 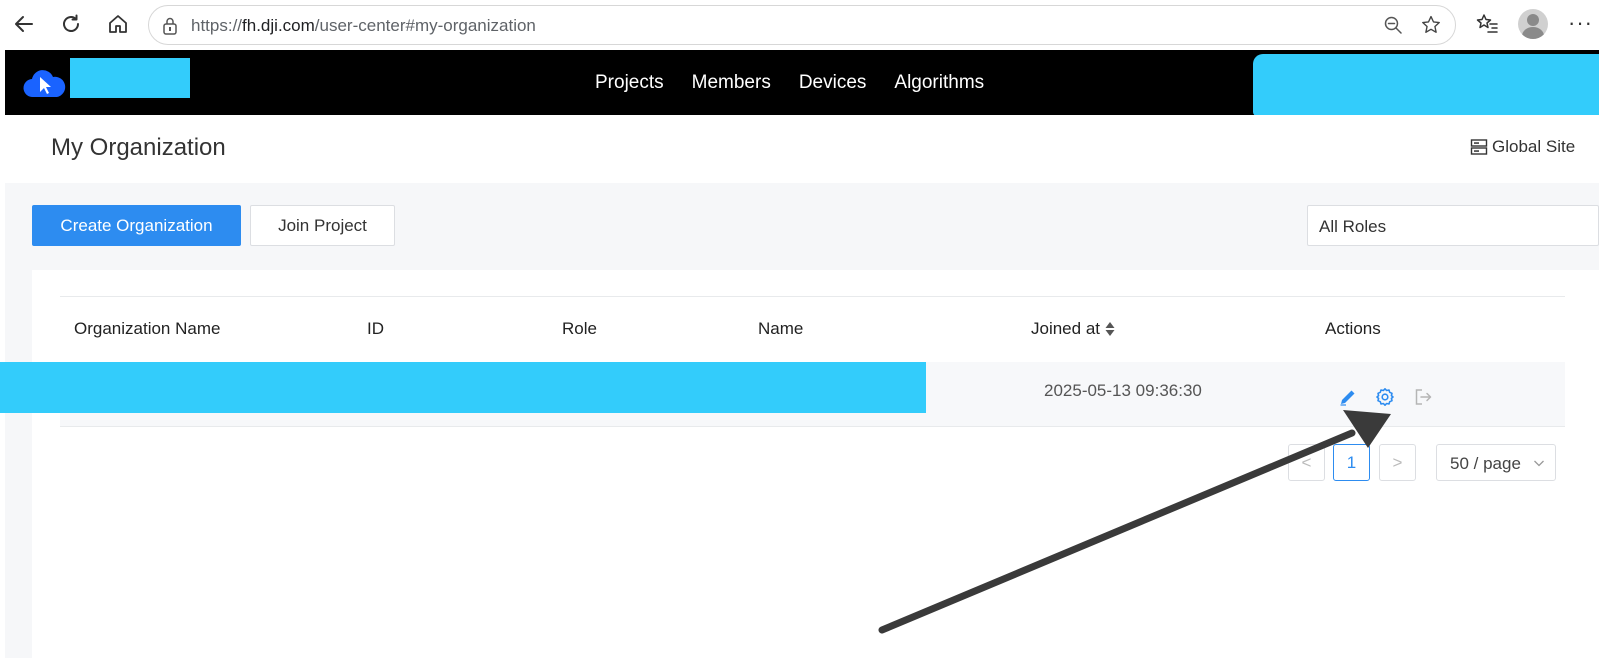 What do you see at coordinates (1423, 397) in the screenshot?
I see `leave-exit-icon` at bounding box center [1423, 397].